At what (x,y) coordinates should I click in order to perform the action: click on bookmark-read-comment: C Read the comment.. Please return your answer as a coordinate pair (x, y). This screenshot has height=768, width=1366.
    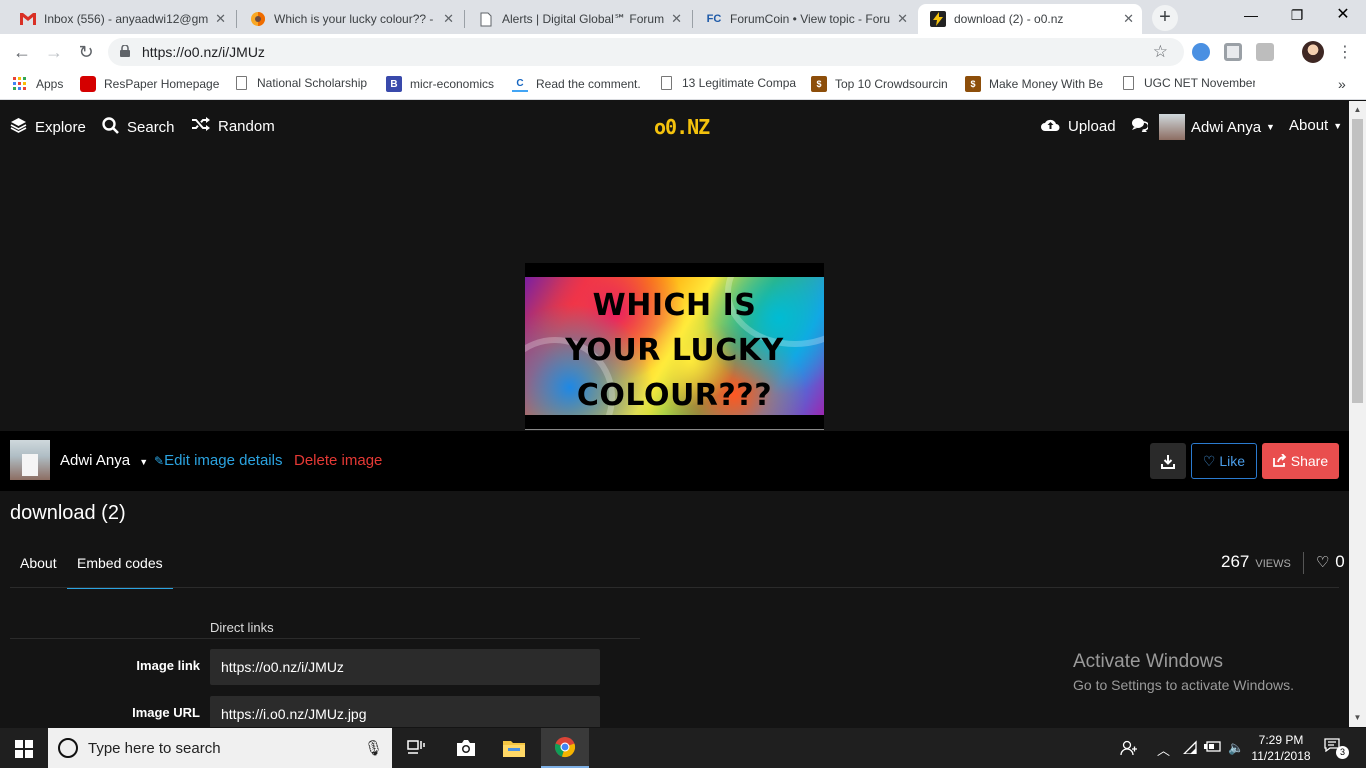
    Looking at the image, I should click on (576, 84).